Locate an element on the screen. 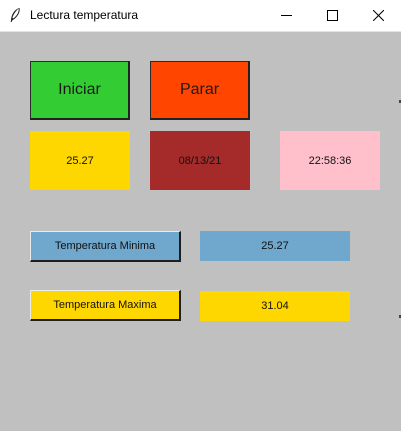 This screenshot has width=401, height=431. current-temperature-display: 25.27 is located at coordinates (80, 160).